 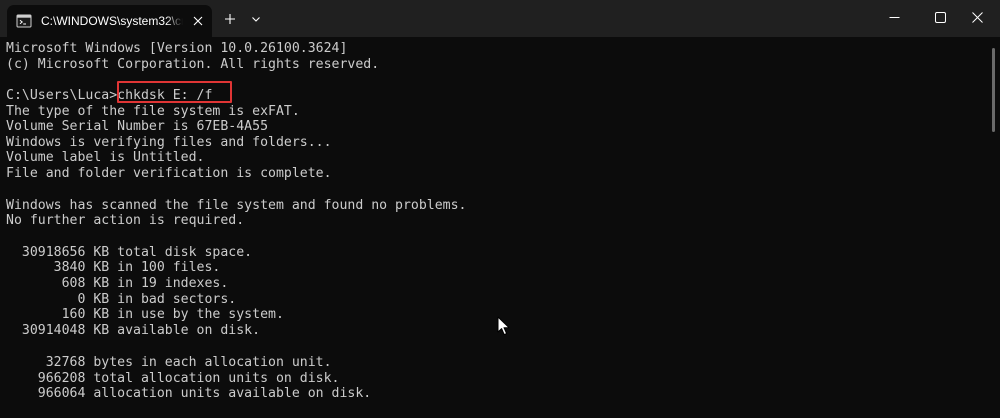 I want to click on new-tab-button, so click(x=230, y=19).